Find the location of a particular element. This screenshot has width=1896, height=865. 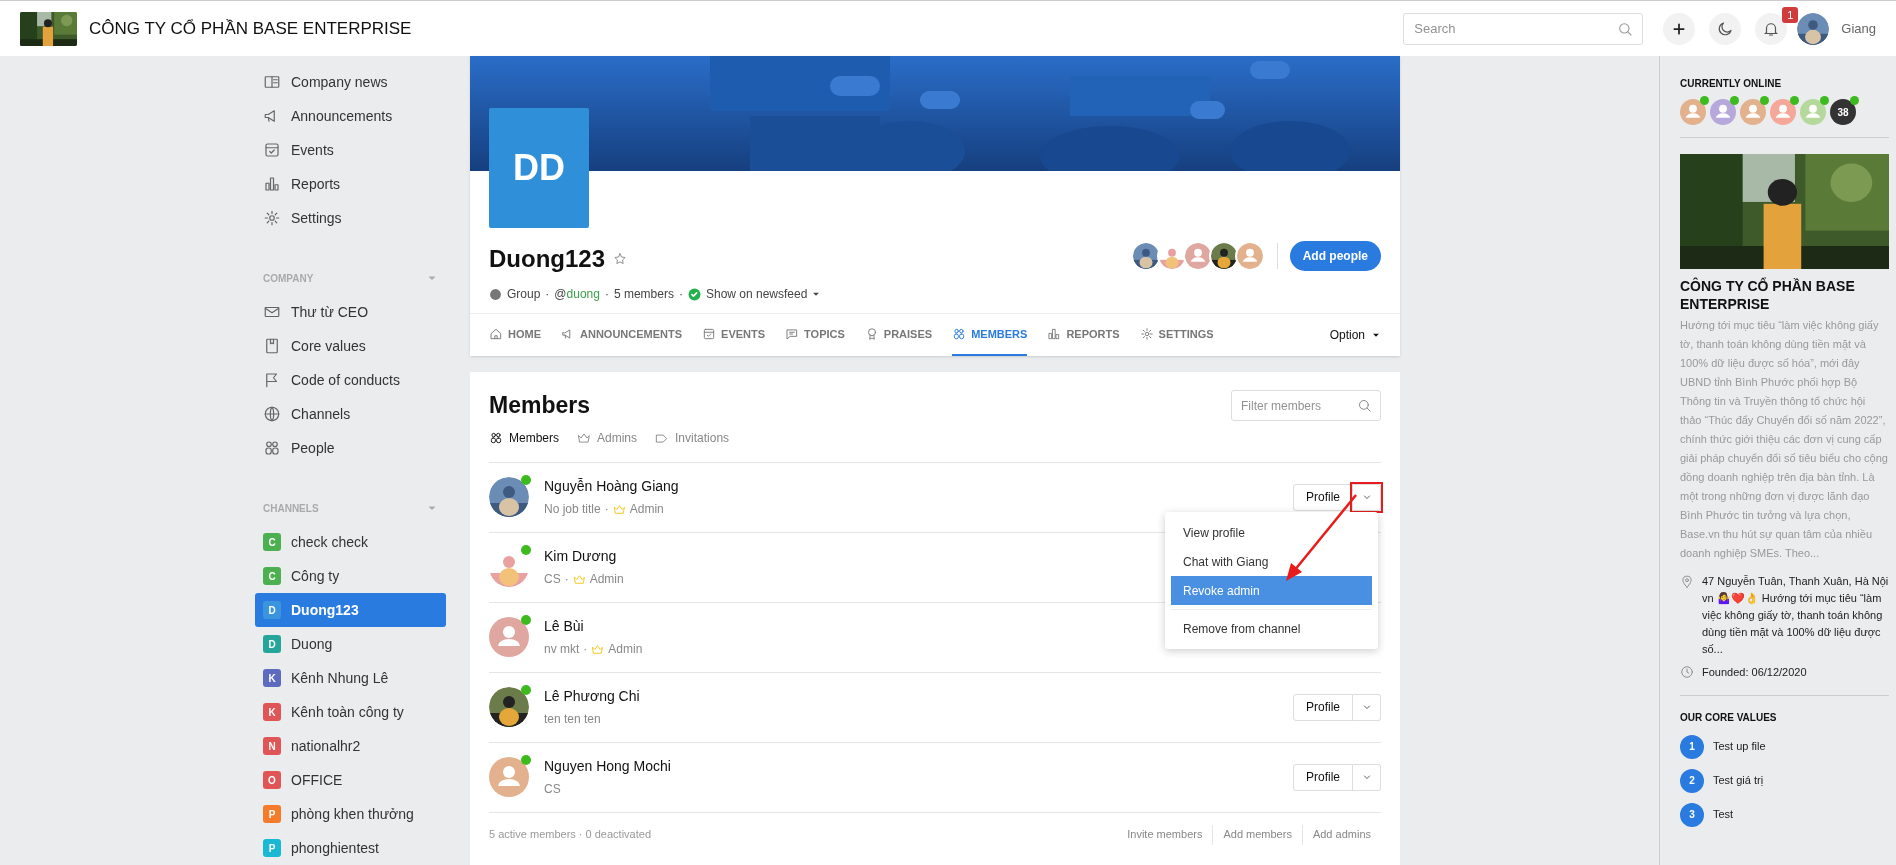

section-header: CHANNELS is located at coordinates (291, 508).